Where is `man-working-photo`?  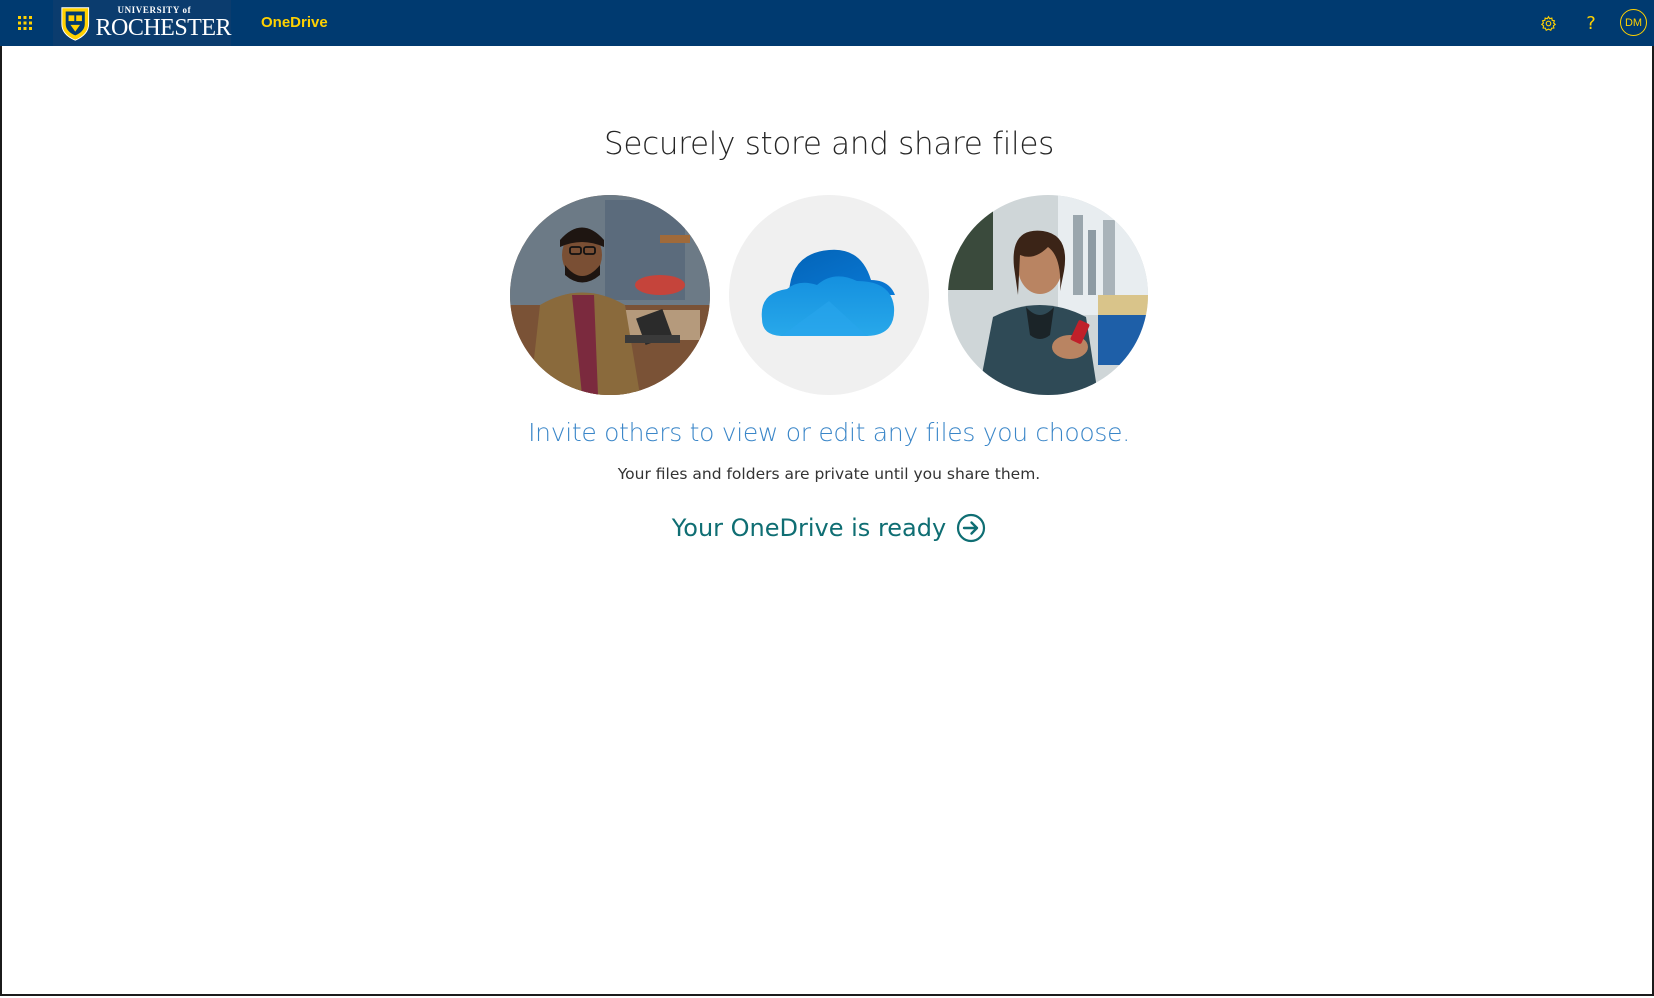 man-working-photo is located at coordinates (610, 295).